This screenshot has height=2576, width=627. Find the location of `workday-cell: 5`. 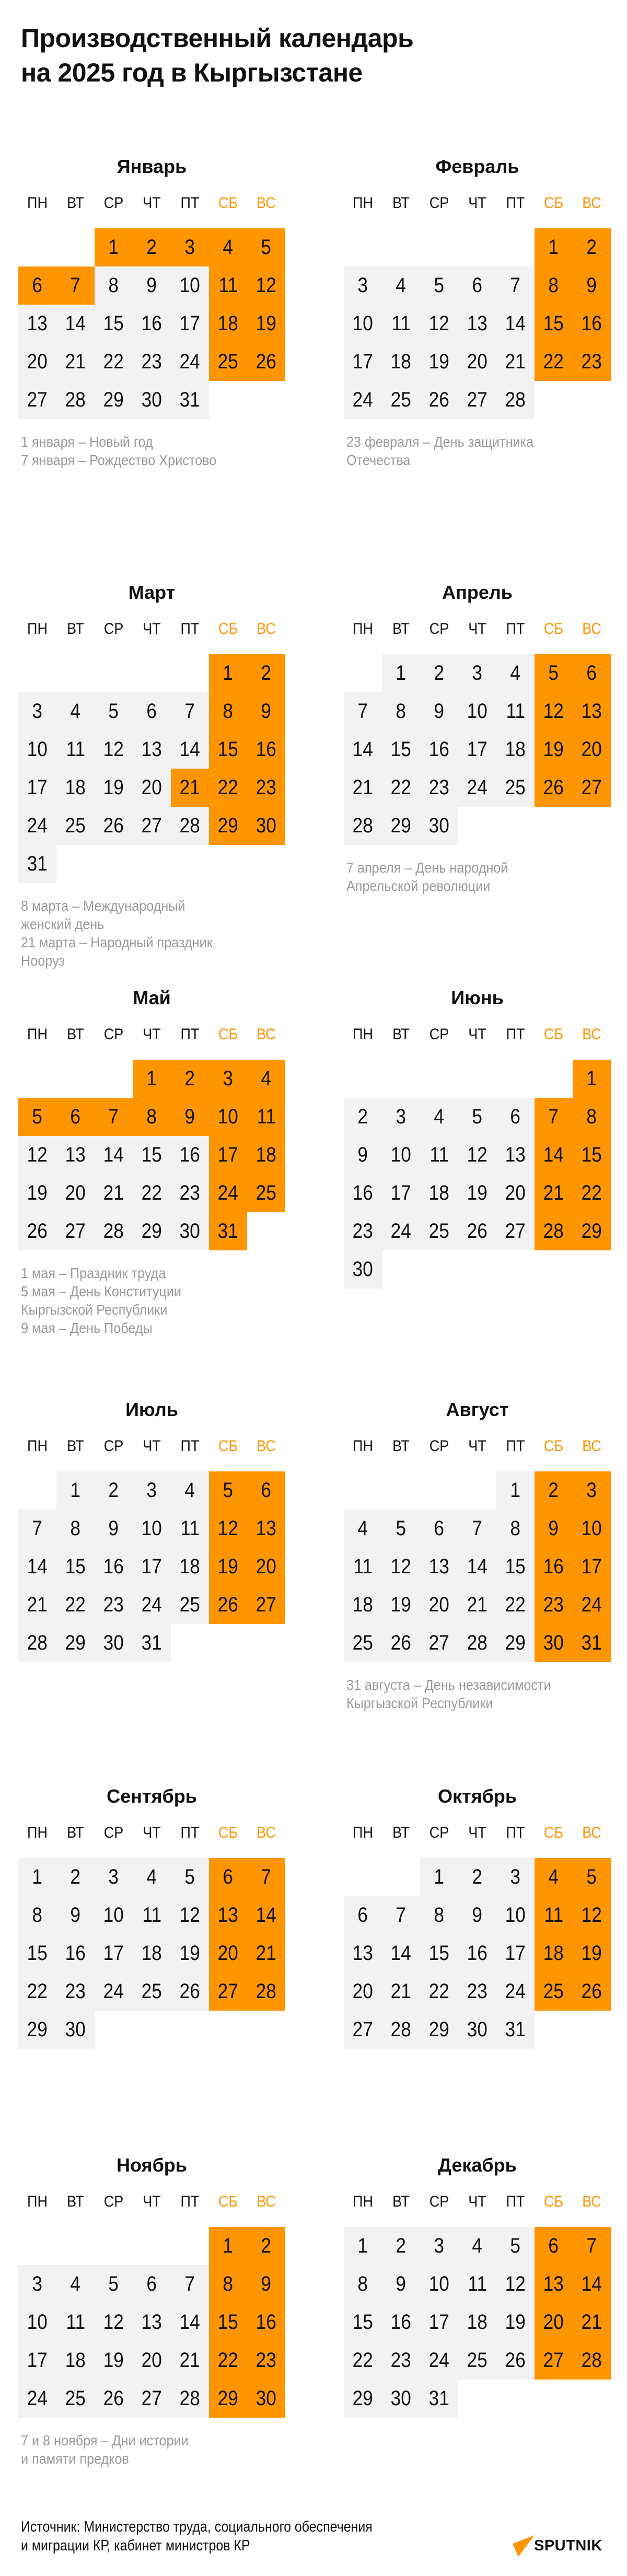

workday-cell: 5 is located at coordinates (114, 2284).